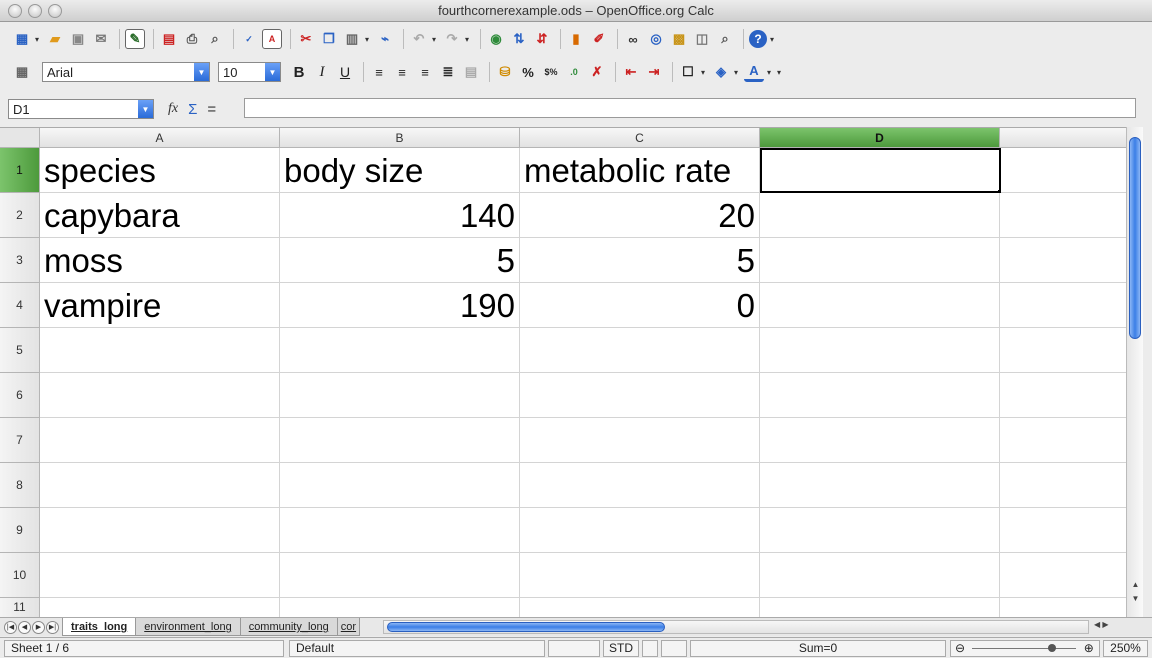 The width and height of the screenshot is (1152, 658). Describe the element at coordinates (160, 138) in the screenshot. I see `column-header-a: A` at that location.